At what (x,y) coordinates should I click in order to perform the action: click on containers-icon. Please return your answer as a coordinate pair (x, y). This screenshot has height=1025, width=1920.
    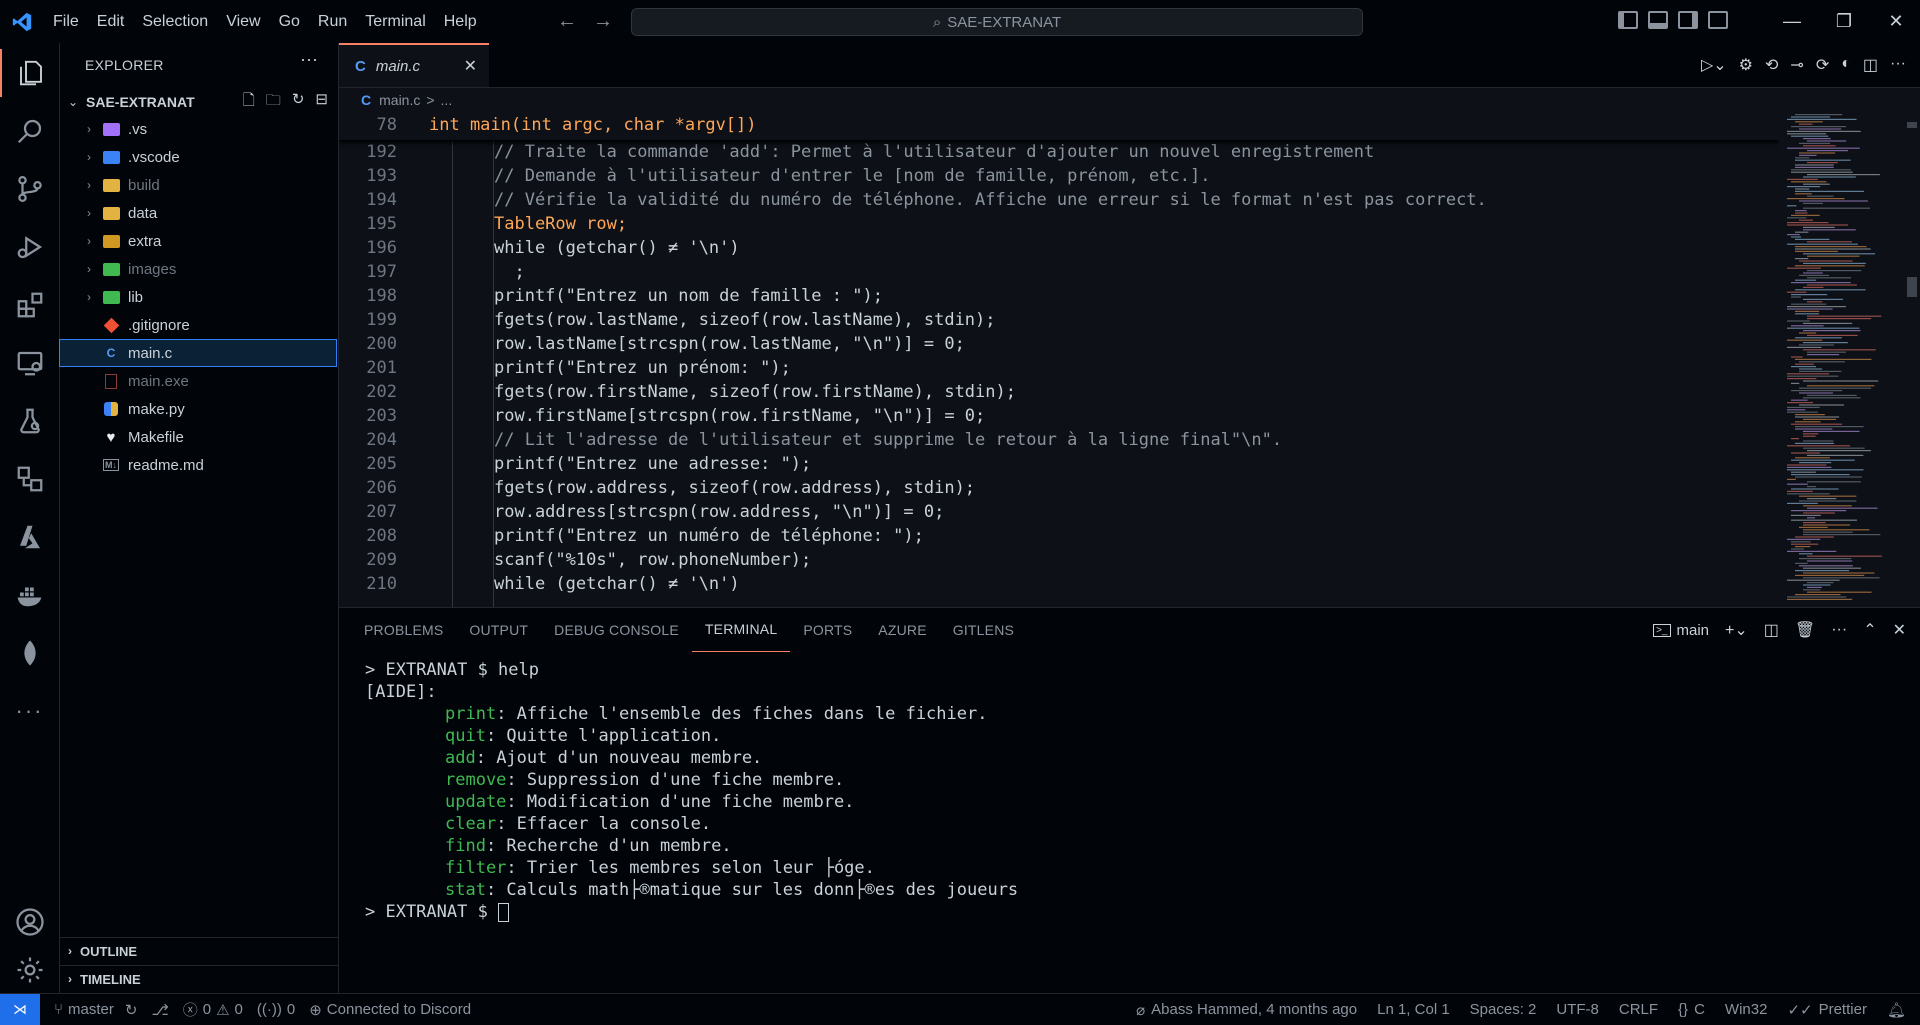
    Looking at the image, I should click on (29, 479).